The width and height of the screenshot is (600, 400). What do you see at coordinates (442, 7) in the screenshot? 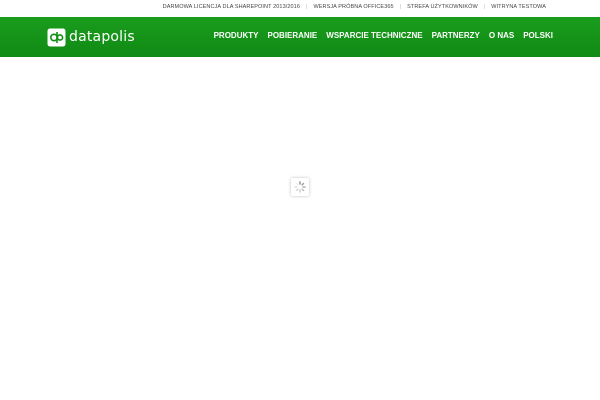
I see `top-link-user-zone: STREFA UŻYTKOWNIKÓW` at bounding box center [442, 7].